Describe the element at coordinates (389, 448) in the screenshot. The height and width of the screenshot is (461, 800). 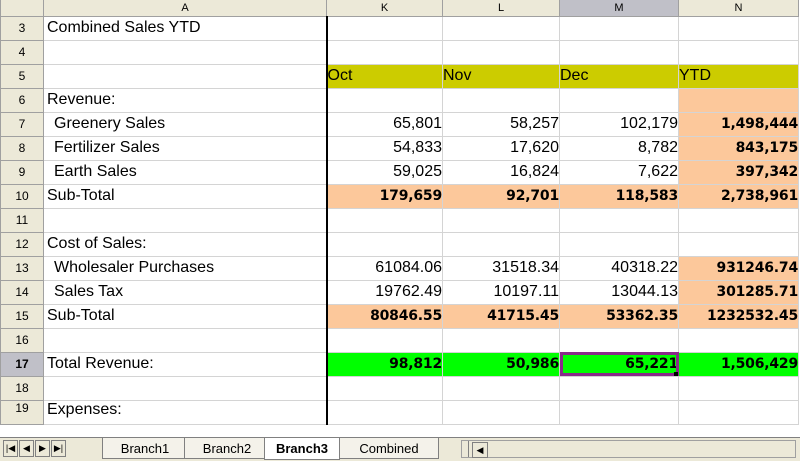
I see `tab-combined: Combined` at that location.